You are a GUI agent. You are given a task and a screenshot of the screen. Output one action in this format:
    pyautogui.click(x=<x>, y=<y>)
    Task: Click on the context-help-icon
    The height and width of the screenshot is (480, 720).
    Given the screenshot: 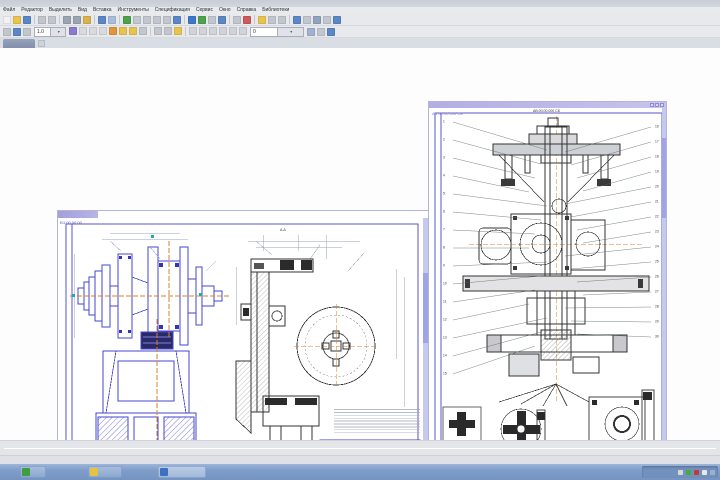 What is the action you would take?
    pyautogui.click(x=307, y=19)
    